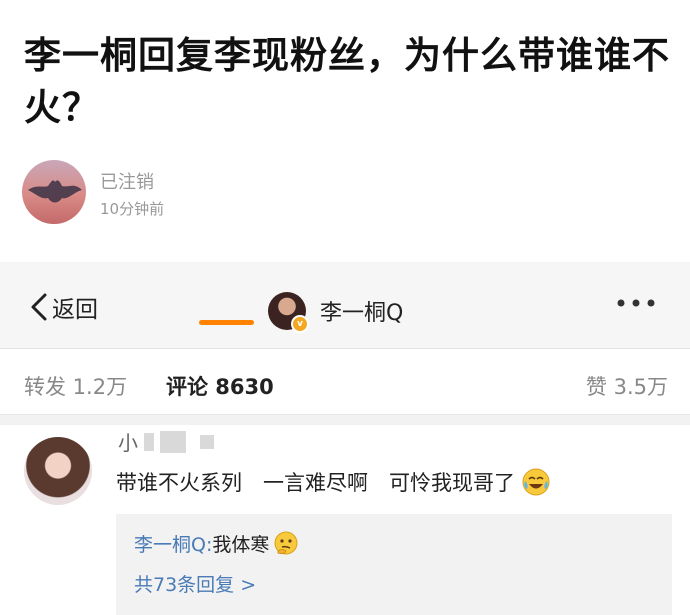 This screenshot has height=615, width=690. Describe the element at coordinates (127, 181) in the screenshot. I see `author-name: 已注销` at that location.